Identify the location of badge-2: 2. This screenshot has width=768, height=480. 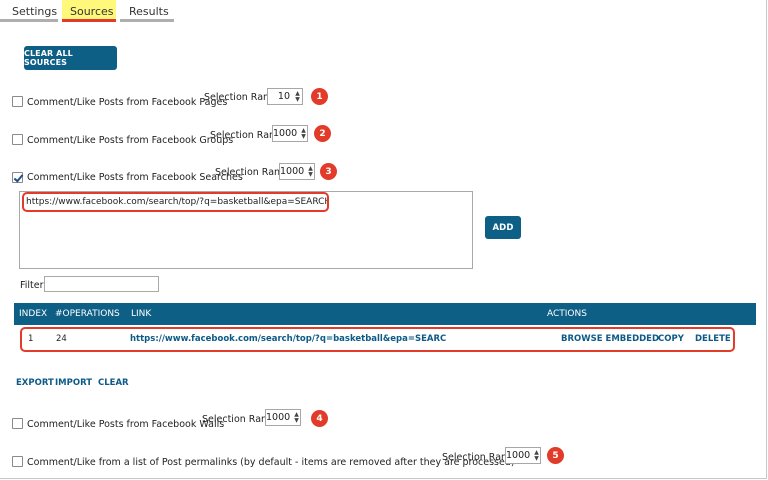
(322, 133).